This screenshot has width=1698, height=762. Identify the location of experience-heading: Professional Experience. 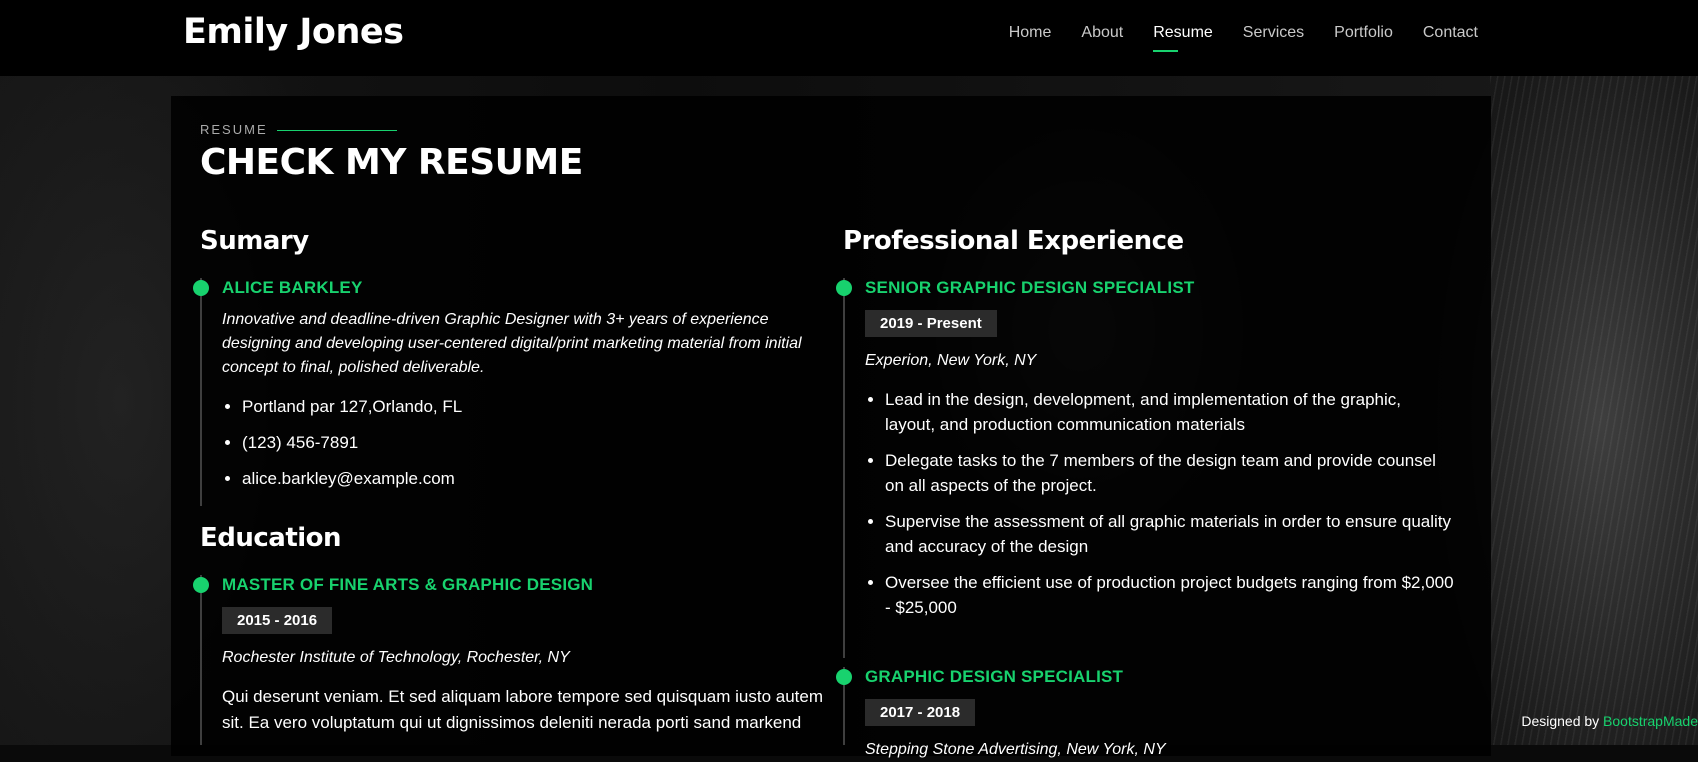
(1013, 241).